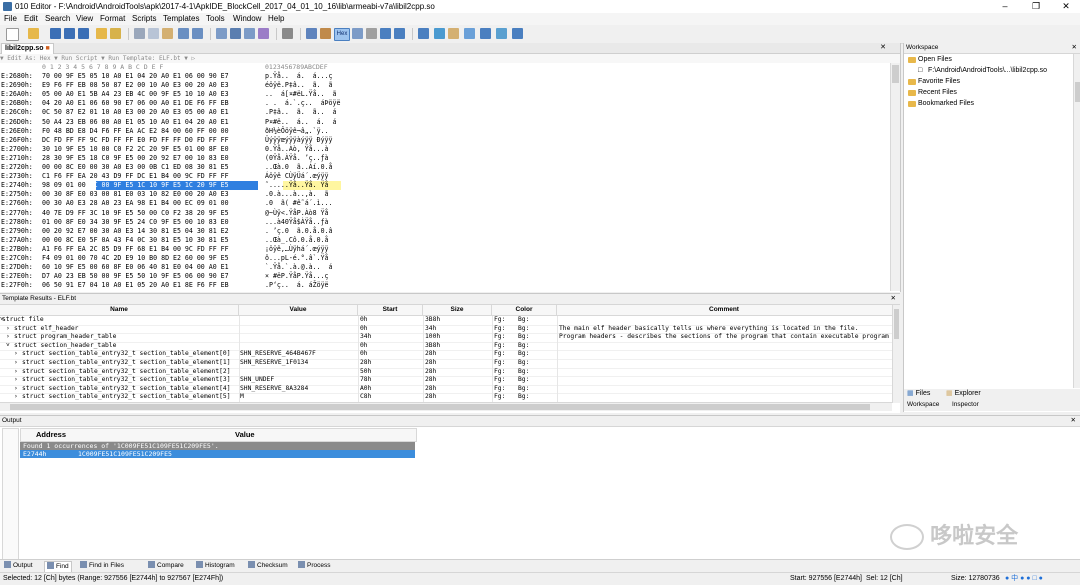 The height and width of the screenshot is (585, 1080). I want to click on tab-workspace: Workspace, so click(923, 404).